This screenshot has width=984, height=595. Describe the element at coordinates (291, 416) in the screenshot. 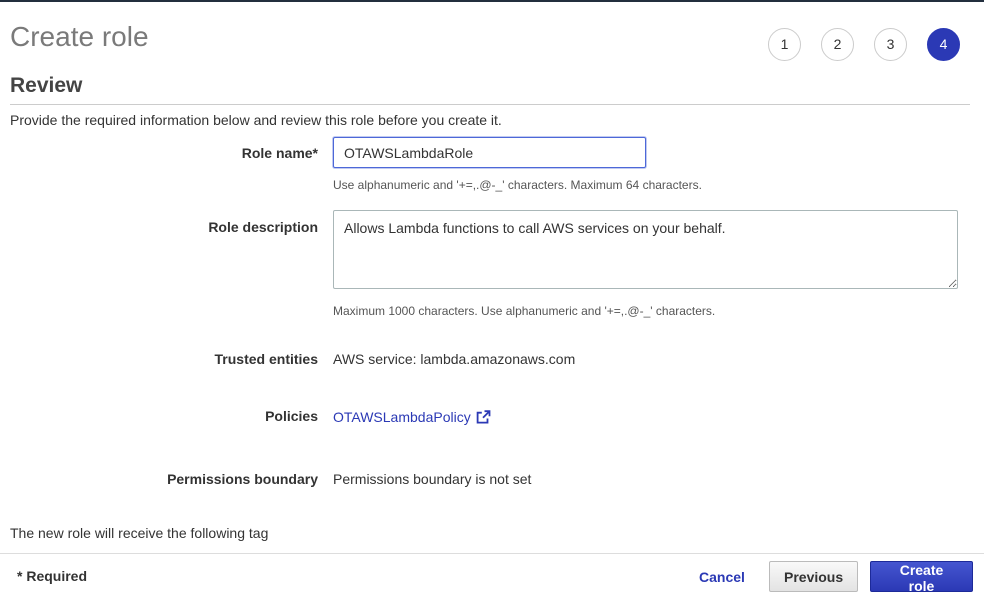

I see `policies-label: Policies` at that location.